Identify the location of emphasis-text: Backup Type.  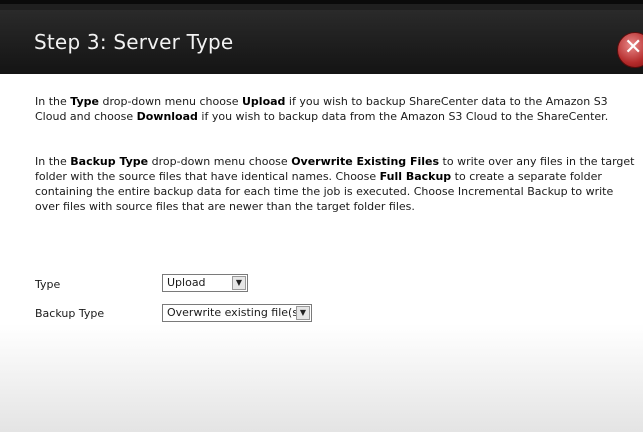
(109, 161).